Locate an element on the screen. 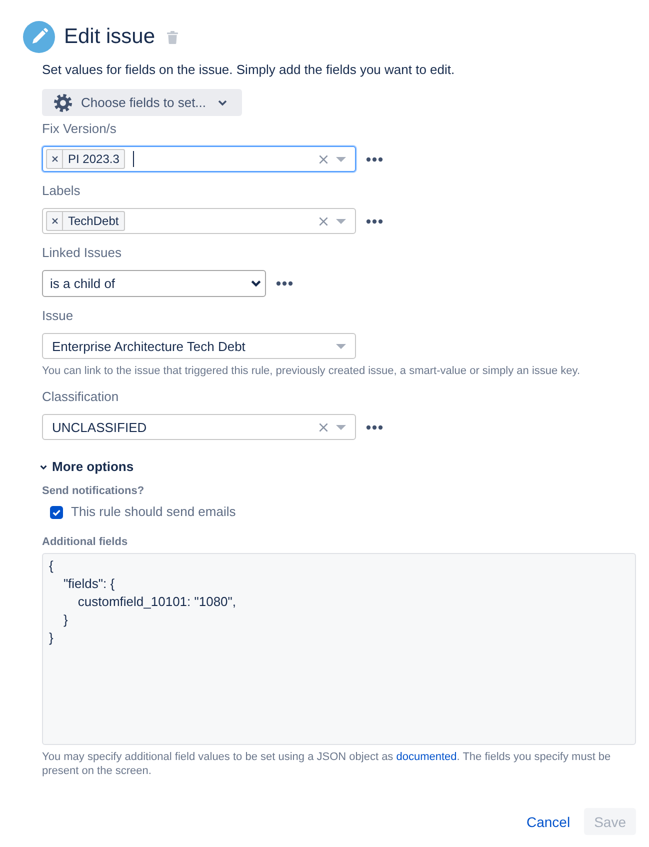 The width and height of the screenshot is (649, 847). pencil-icon is located at coordinates (39, 37).